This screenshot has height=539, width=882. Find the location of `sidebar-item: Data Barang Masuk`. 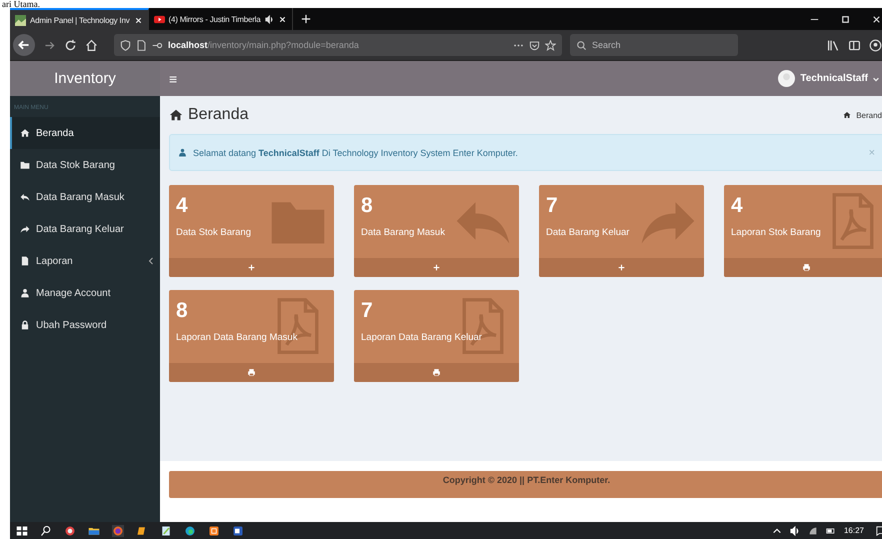

sidebar-item: Data Barang Masuk is located at coordinates (85, 197).